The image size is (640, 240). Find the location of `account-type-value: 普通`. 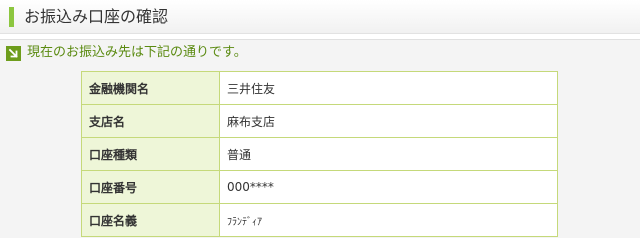

account-type-value: 普通 is located at coordinates (388, 154).